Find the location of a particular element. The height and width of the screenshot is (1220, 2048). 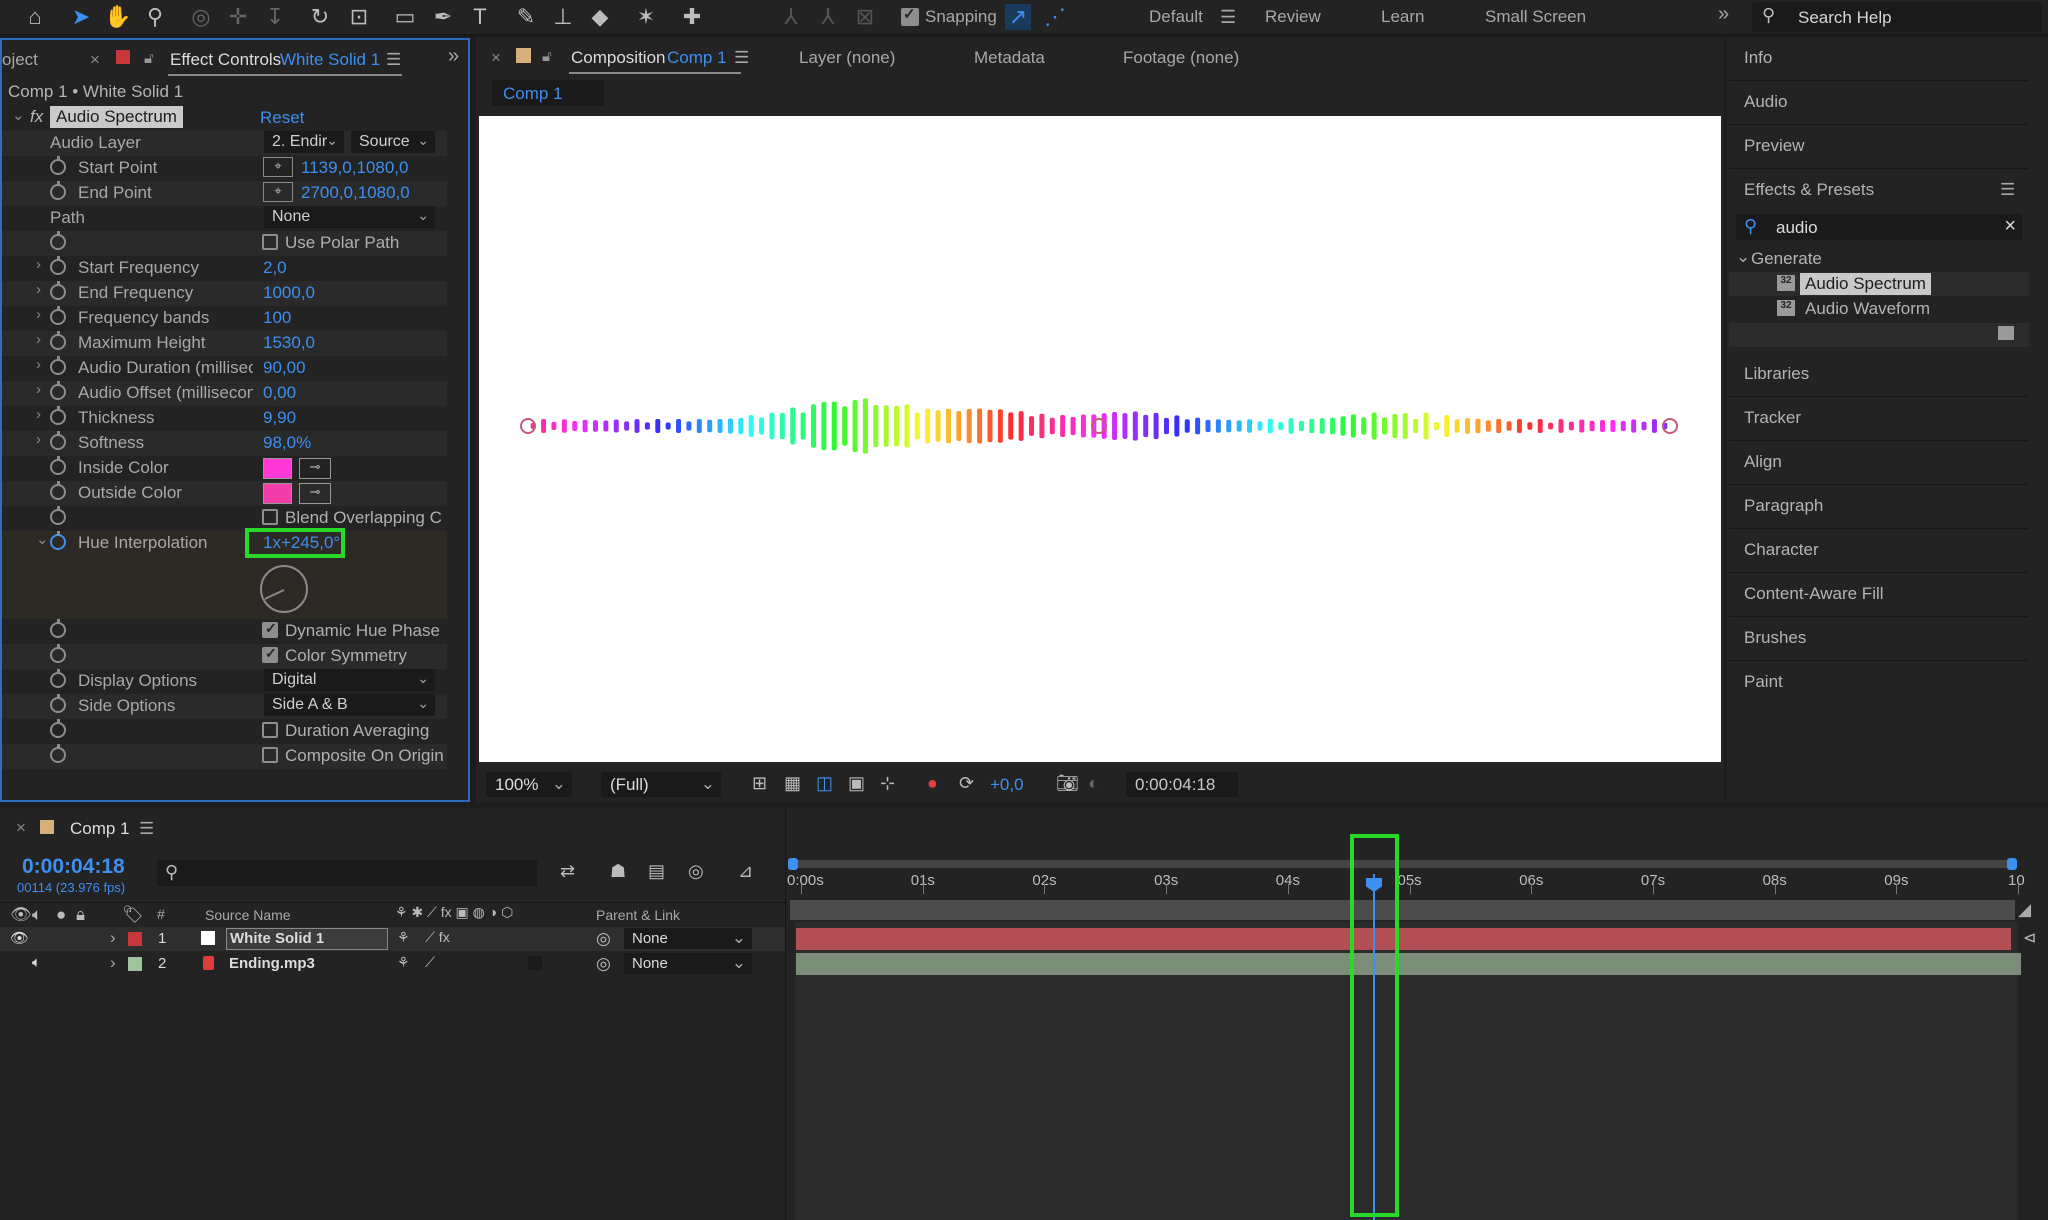

fast-previews-icon: ⊞ is located at coordinates (759, 783).